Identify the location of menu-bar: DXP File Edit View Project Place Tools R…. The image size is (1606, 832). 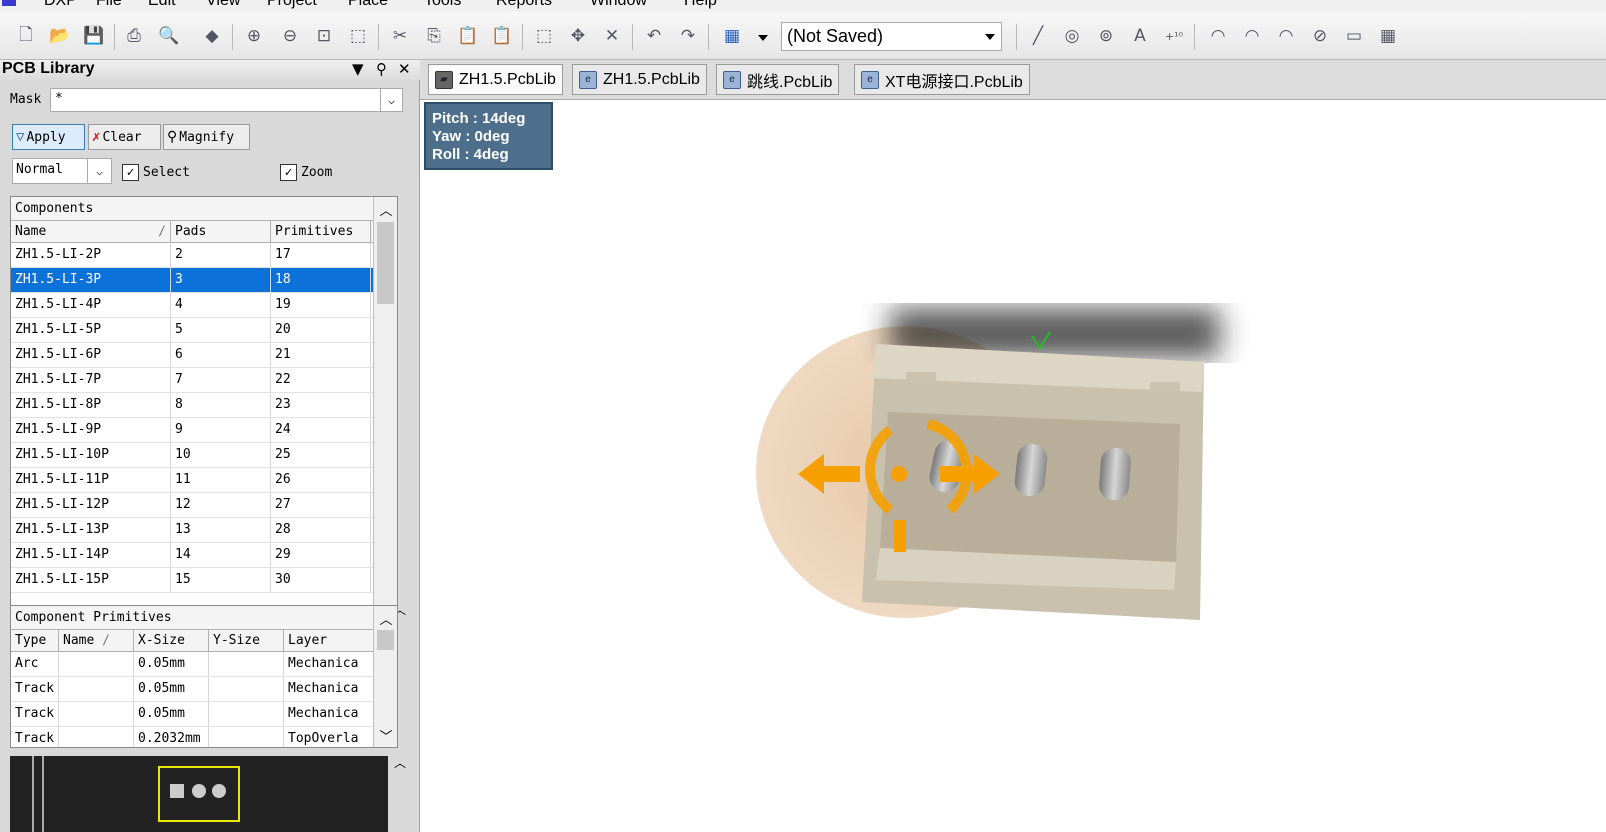
(803, 6).